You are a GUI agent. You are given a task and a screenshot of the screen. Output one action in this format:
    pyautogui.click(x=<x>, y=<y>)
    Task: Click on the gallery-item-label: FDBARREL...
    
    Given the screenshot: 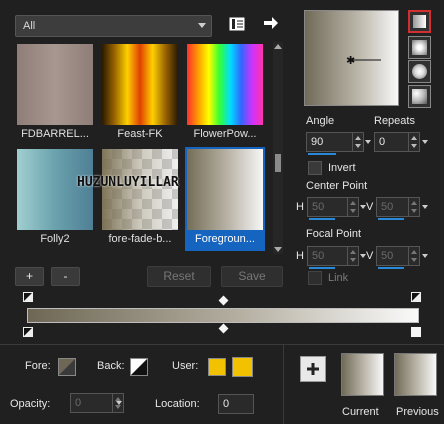 What is the action you would take?
    pyautogui.click(x=55, y=134)
    